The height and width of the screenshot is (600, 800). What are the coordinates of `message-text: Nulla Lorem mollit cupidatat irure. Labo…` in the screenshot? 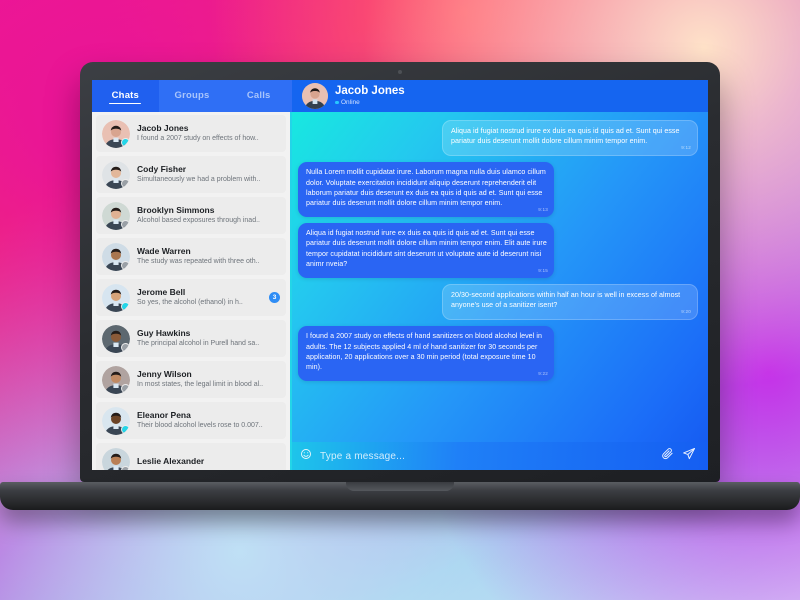 It's located at (426, 188).